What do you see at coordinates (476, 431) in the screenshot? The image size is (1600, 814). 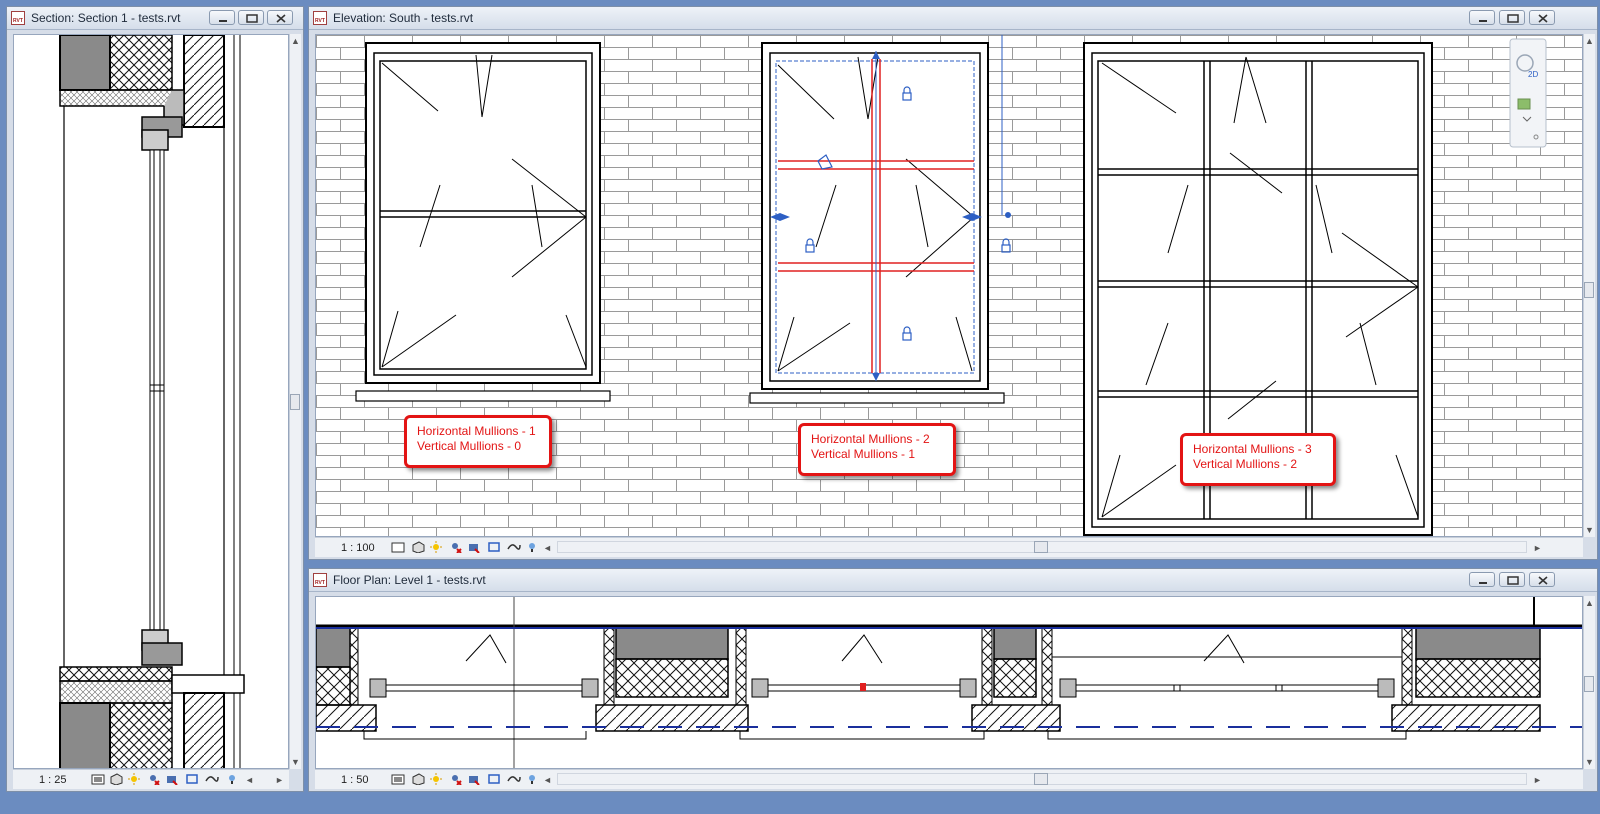 I see `callout-horizontal-label: Horizontal Mullions - 1` at bounding box center [476, 431].